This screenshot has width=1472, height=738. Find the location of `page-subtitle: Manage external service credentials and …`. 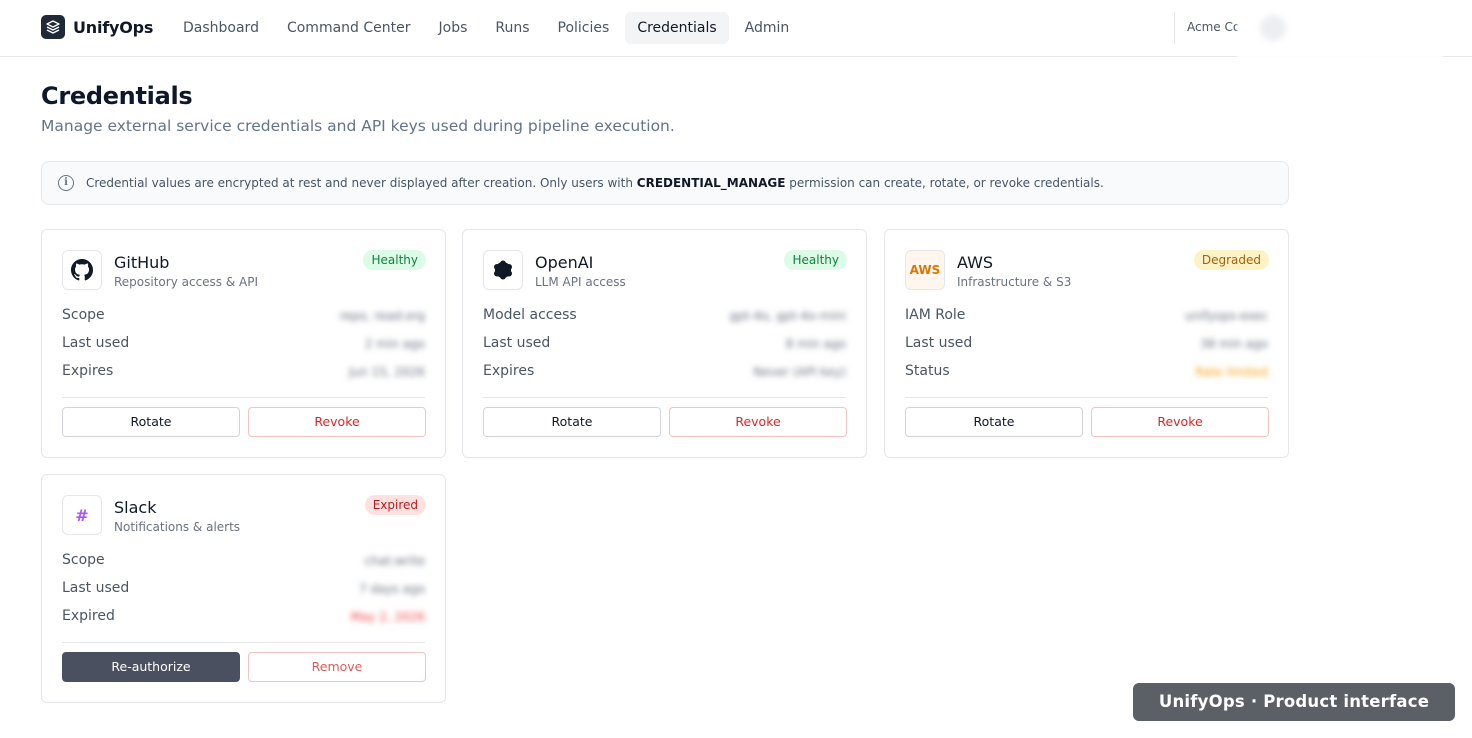

page-subtitle: Manage external service credentials and … is located at coordinates (358, 126).